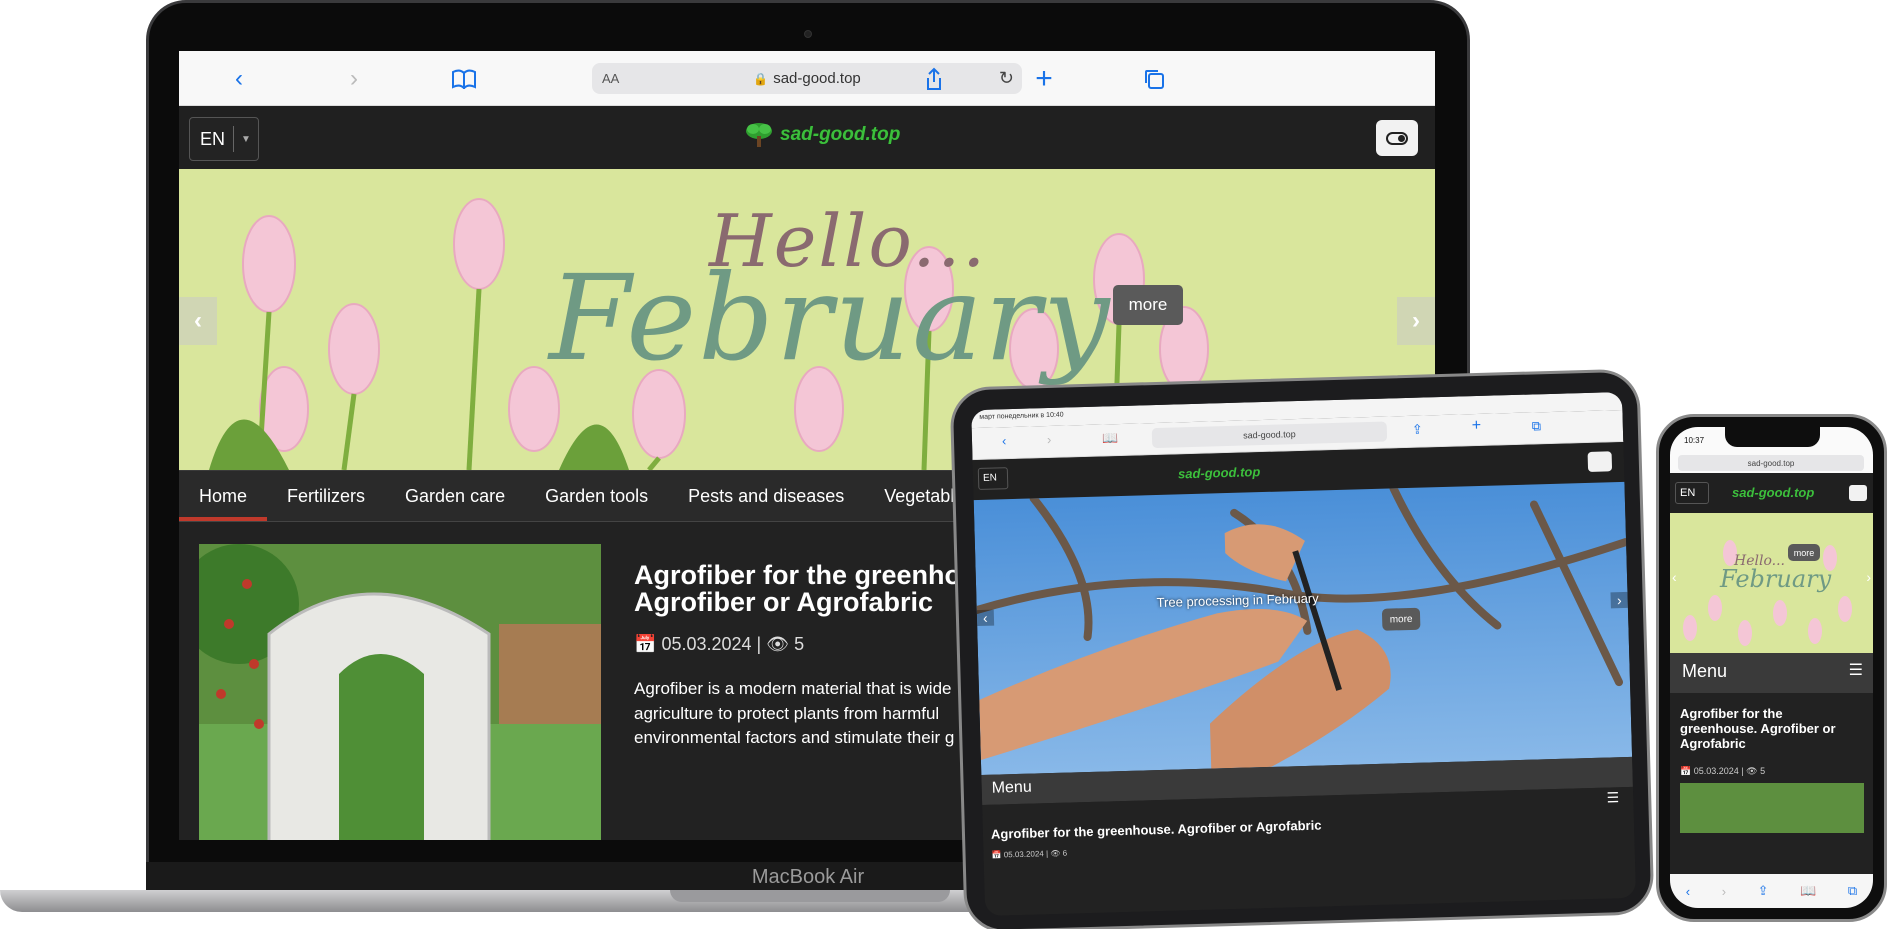 The image size is (1900, 929). I want to click on menu-item-pests-and-diseases: Pests and diseases, so click(766, 496).